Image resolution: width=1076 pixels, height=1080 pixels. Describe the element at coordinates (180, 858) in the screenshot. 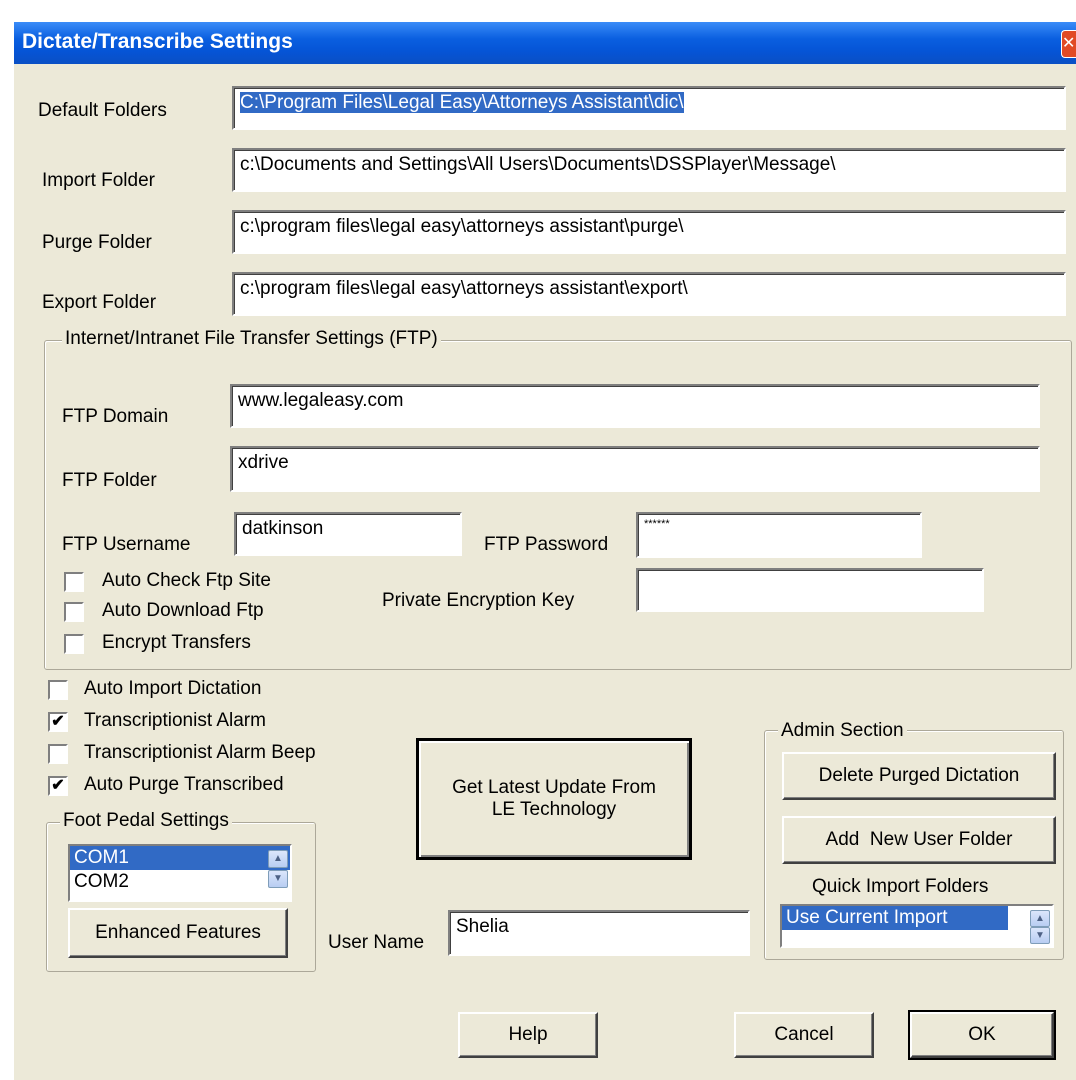

I see `com-port-item: COM1` at that location.